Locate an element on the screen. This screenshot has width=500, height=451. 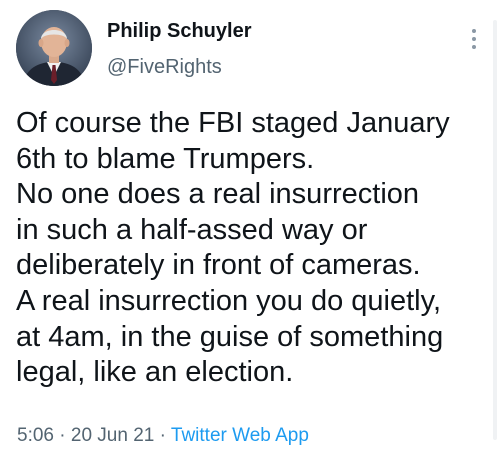
tweet-text-line: A real insurrection you do quietly, is located at coordinates (229, 300).